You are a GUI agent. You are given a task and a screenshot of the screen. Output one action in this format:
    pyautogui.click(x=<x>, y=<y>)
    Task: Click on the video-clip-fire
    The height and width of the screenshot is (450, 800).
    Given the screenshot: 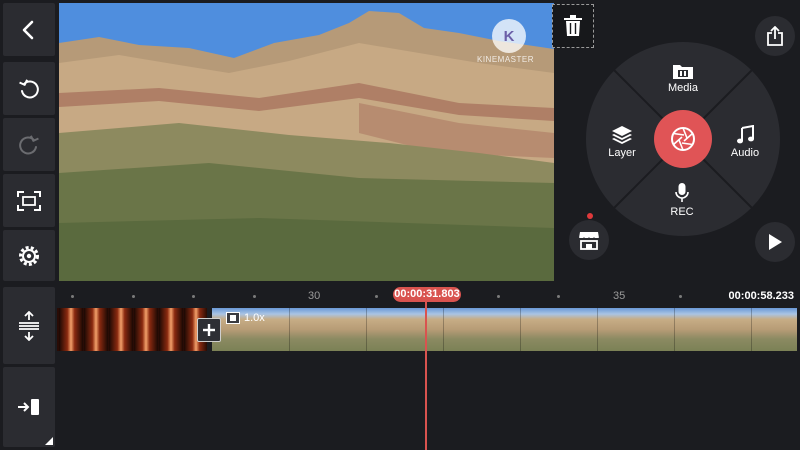 What is the action you would take?
    pyautogui.click(x=132, y=329)
    